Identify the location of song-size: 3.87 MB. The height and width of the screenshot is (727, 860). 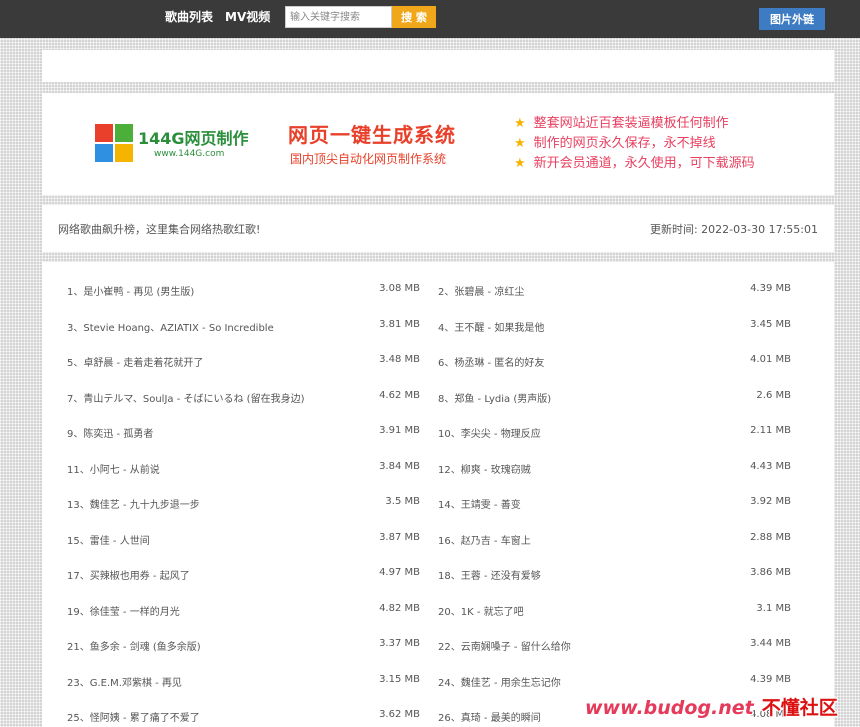
(399, 537).